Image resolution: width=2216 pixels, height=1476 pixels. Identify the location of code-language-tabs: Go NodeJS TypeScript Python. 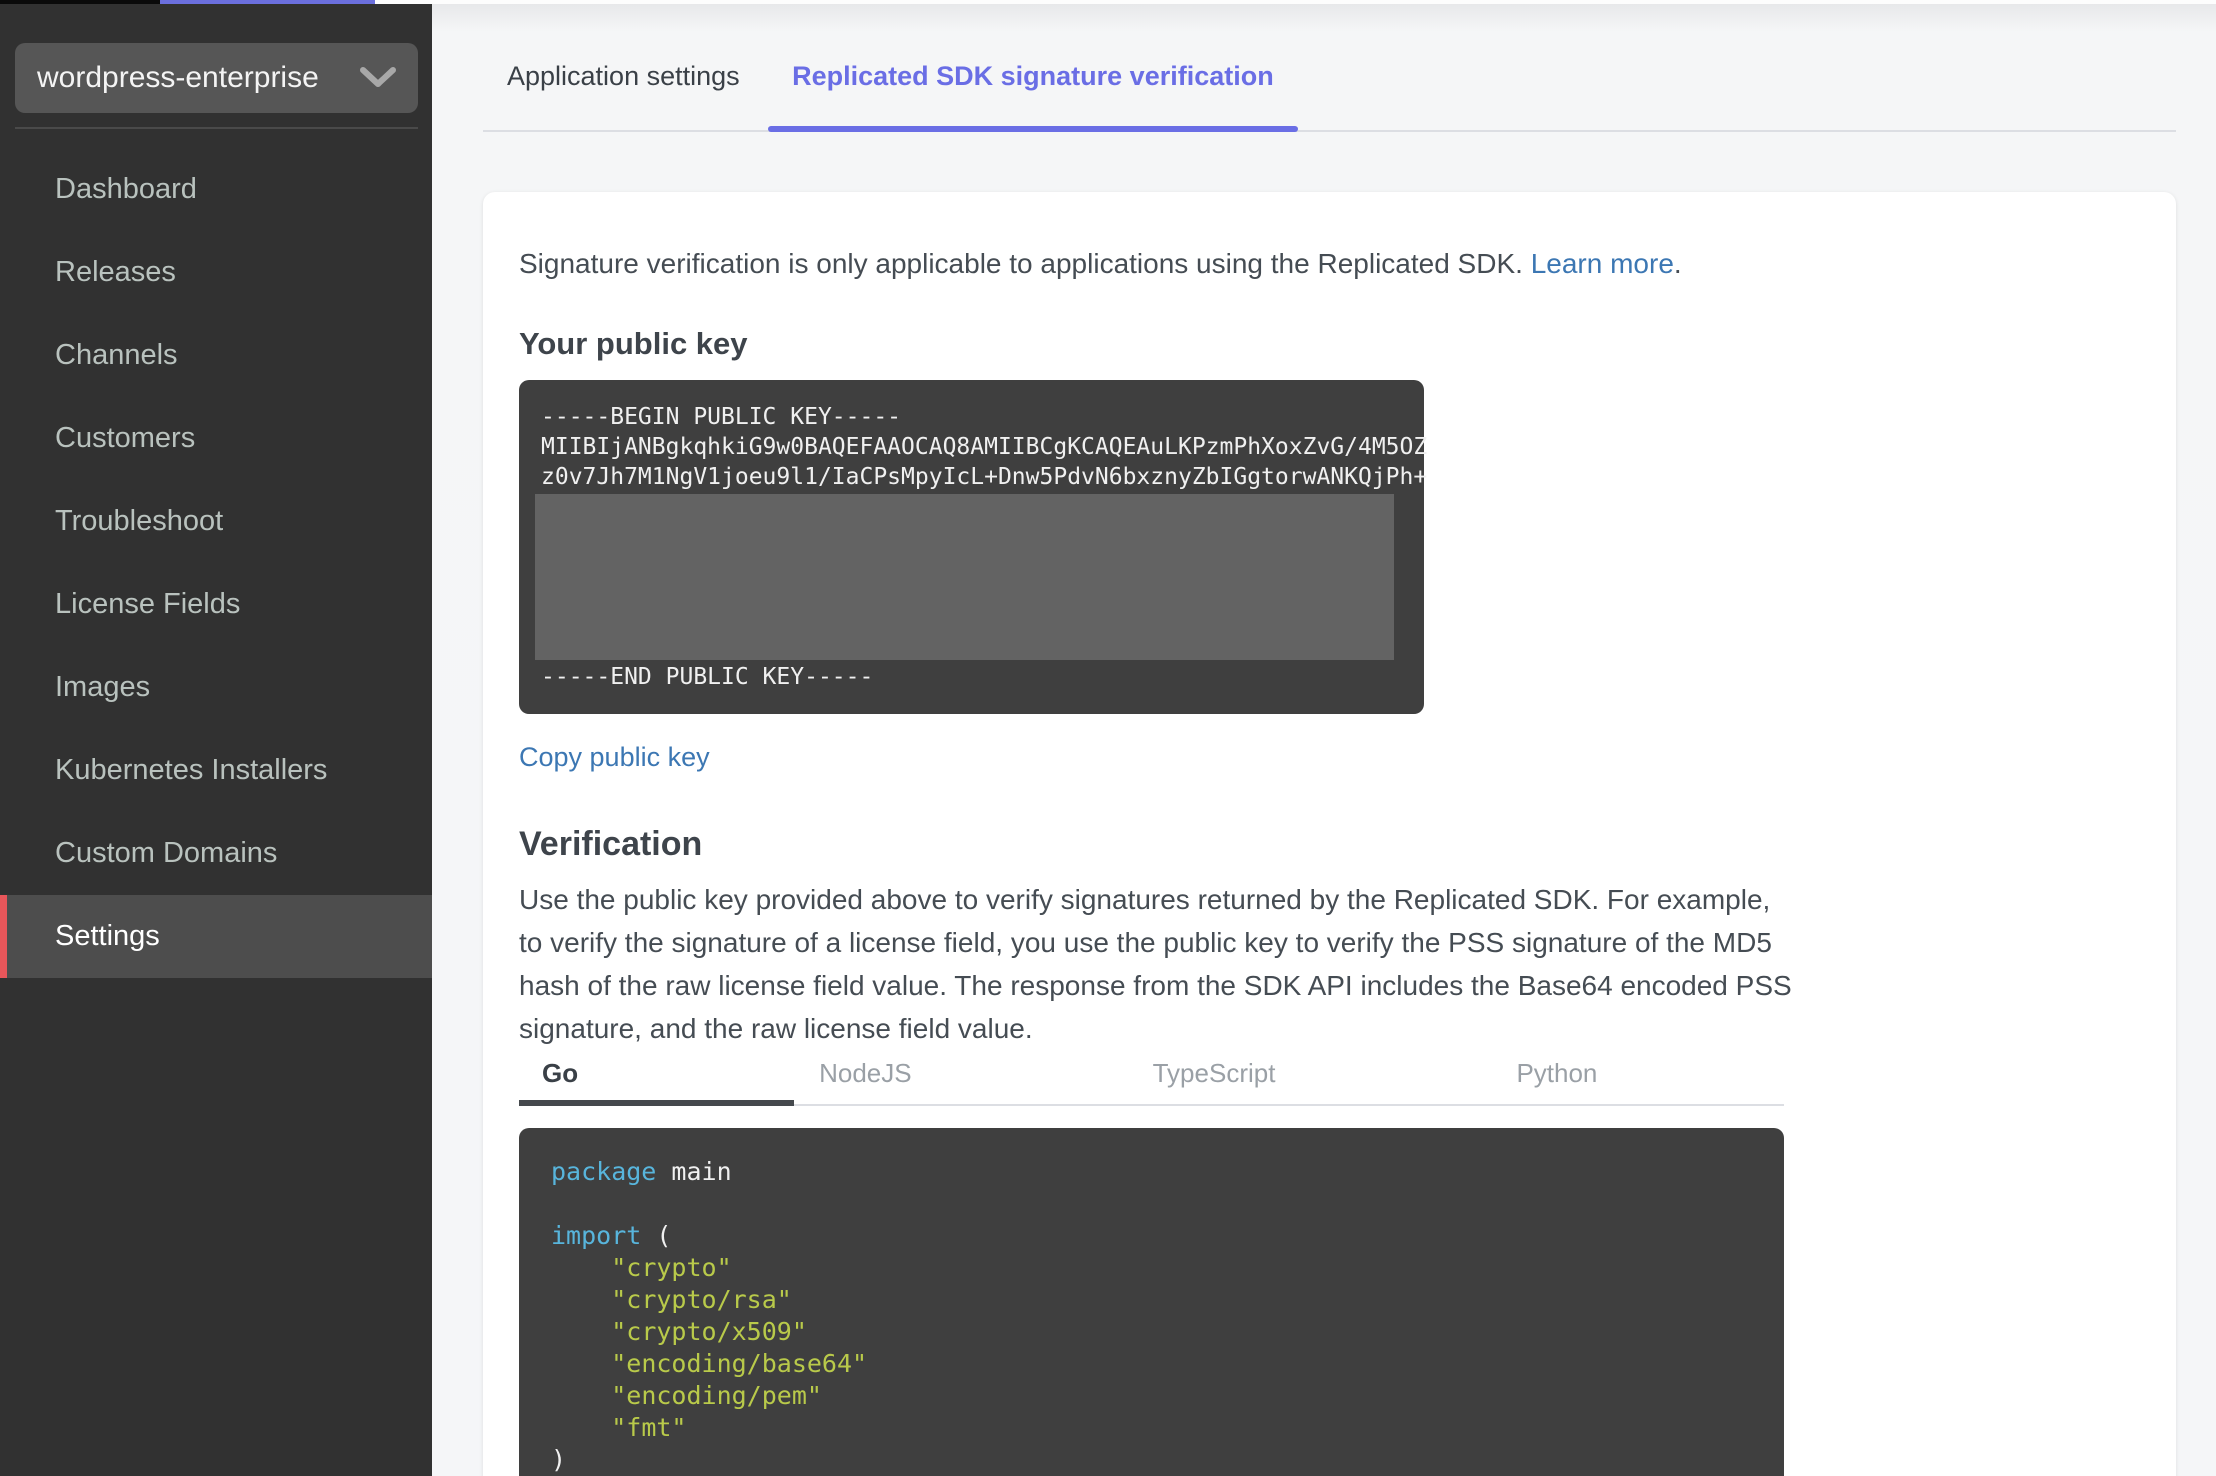
(1151, 1082).